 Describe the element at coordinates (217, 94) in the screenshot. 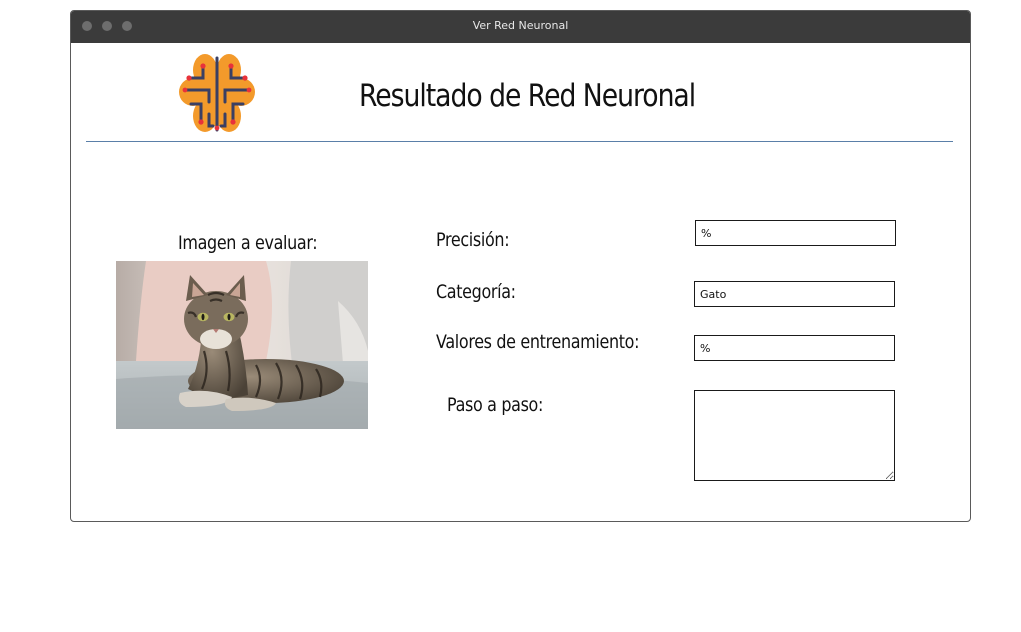

I see `brain-circuit-icon` at that location.